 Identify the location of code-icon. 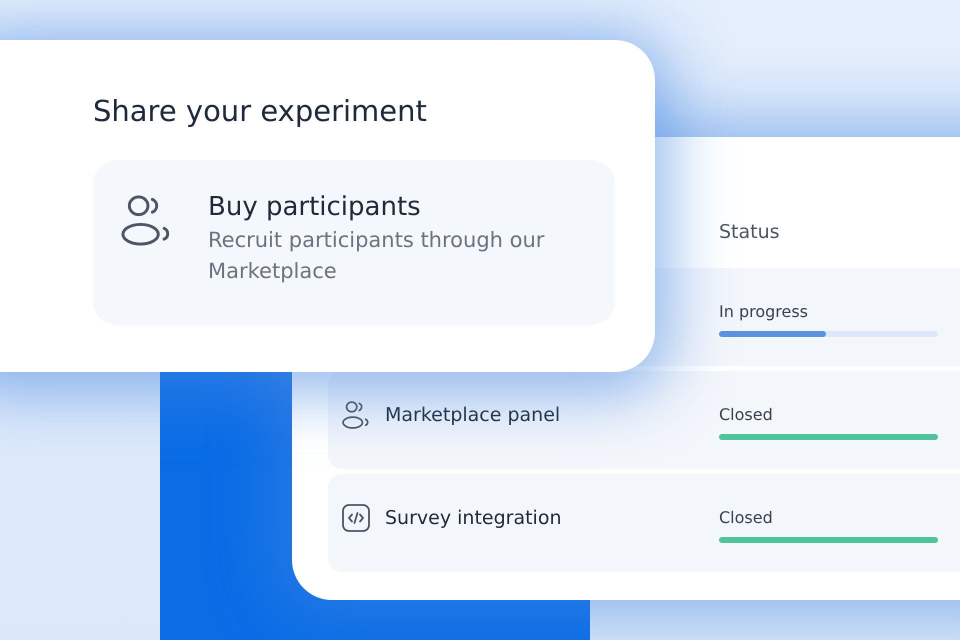
(356, 518).